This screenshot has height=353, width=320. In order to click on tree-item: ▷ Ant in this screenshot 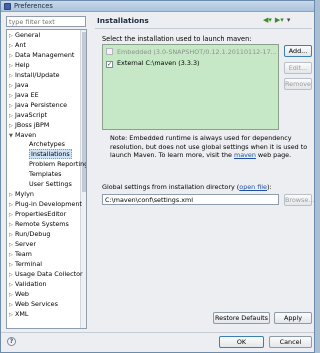, I will do `click(17, 45)`.